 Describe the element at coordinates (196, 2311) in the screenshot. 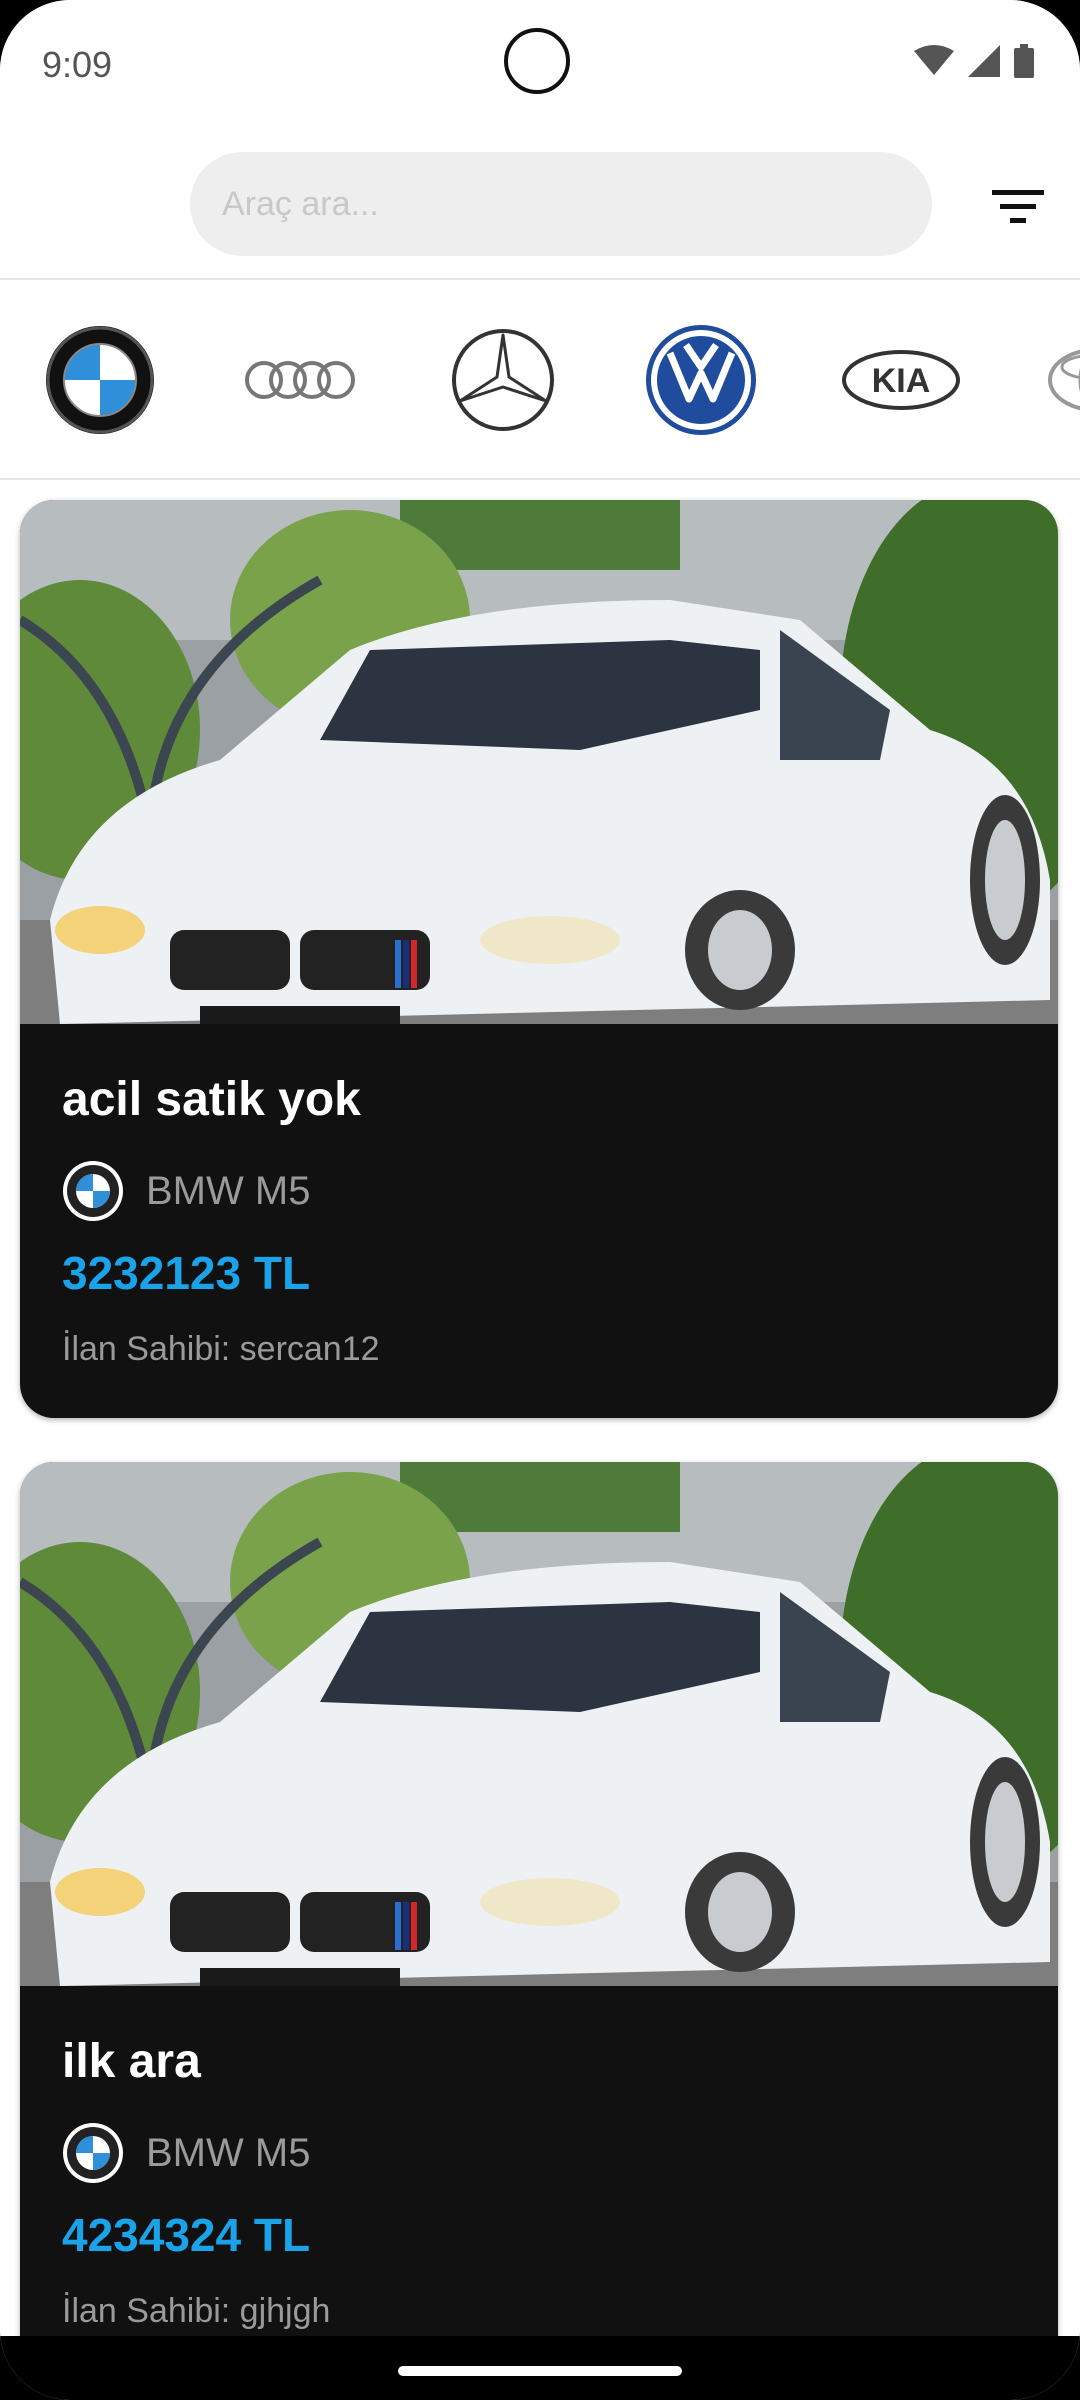

I see `listing-owner: İlan Sahibi: gjhjgh` at that location.